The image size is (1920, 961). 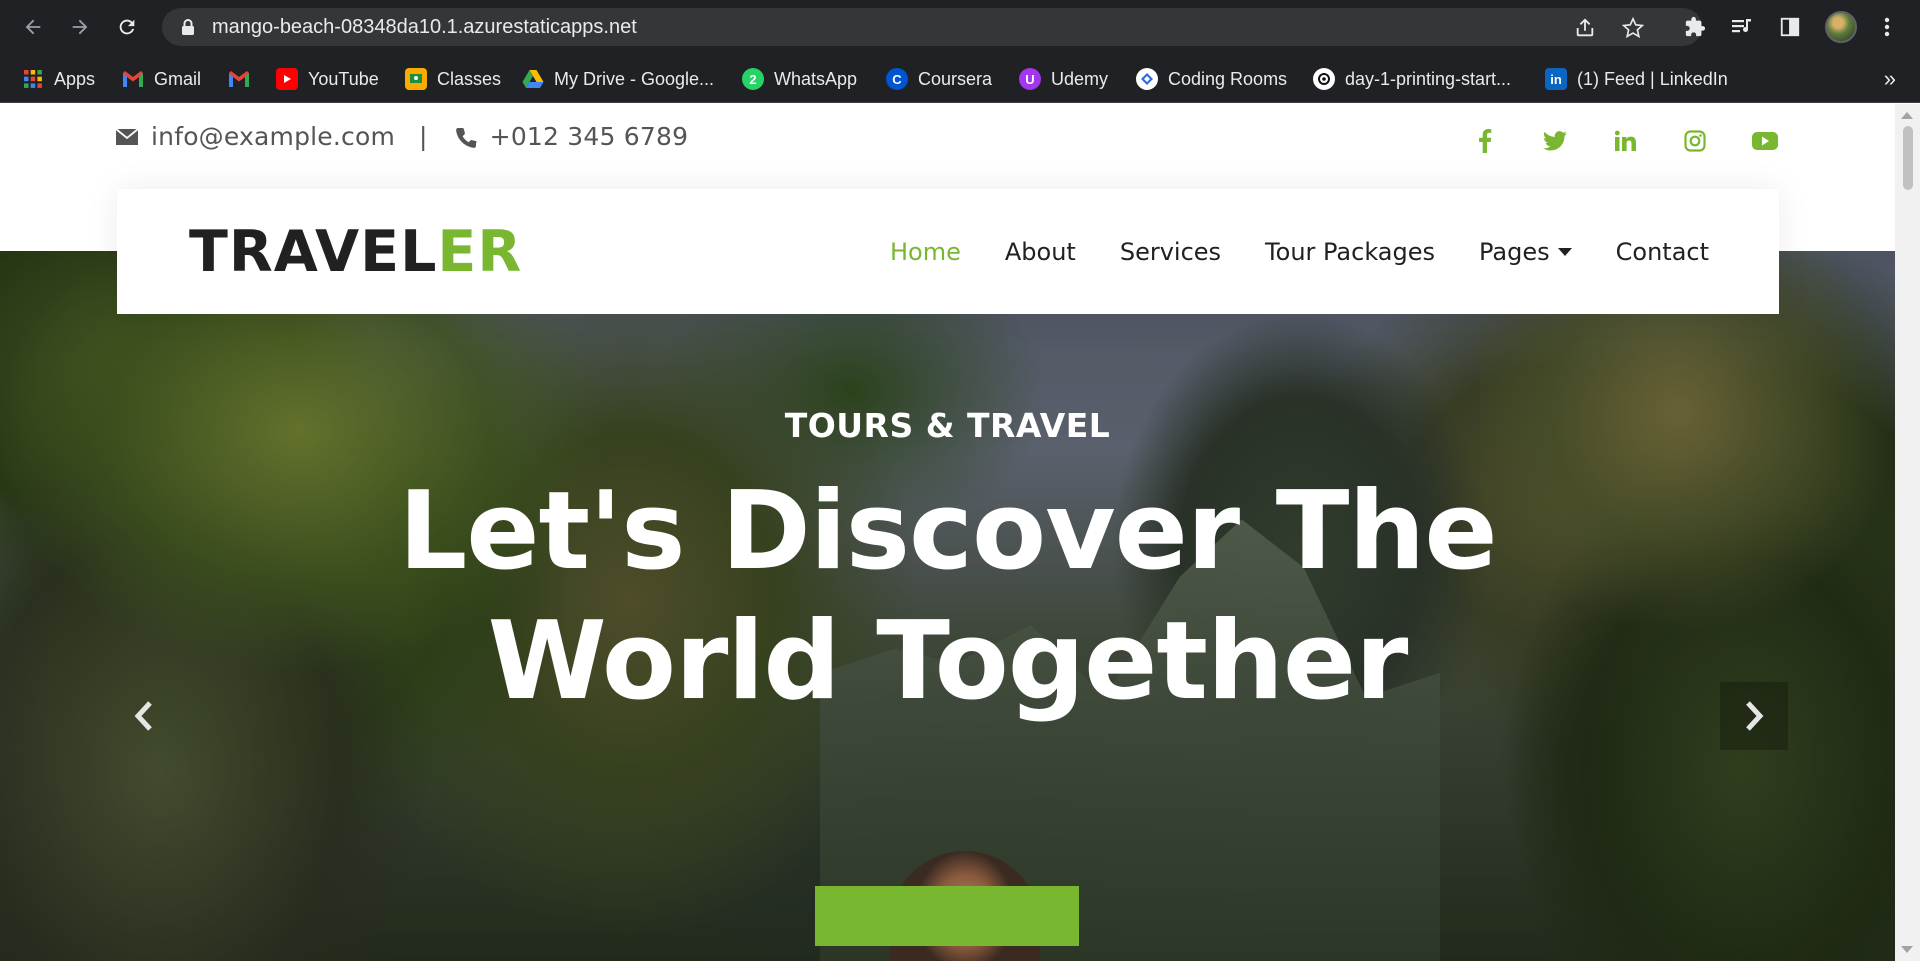 What do you see at coordinates (1564, 251) in the screenshot?
I see `caret-down-icon` at bounding box center [1564, 251].